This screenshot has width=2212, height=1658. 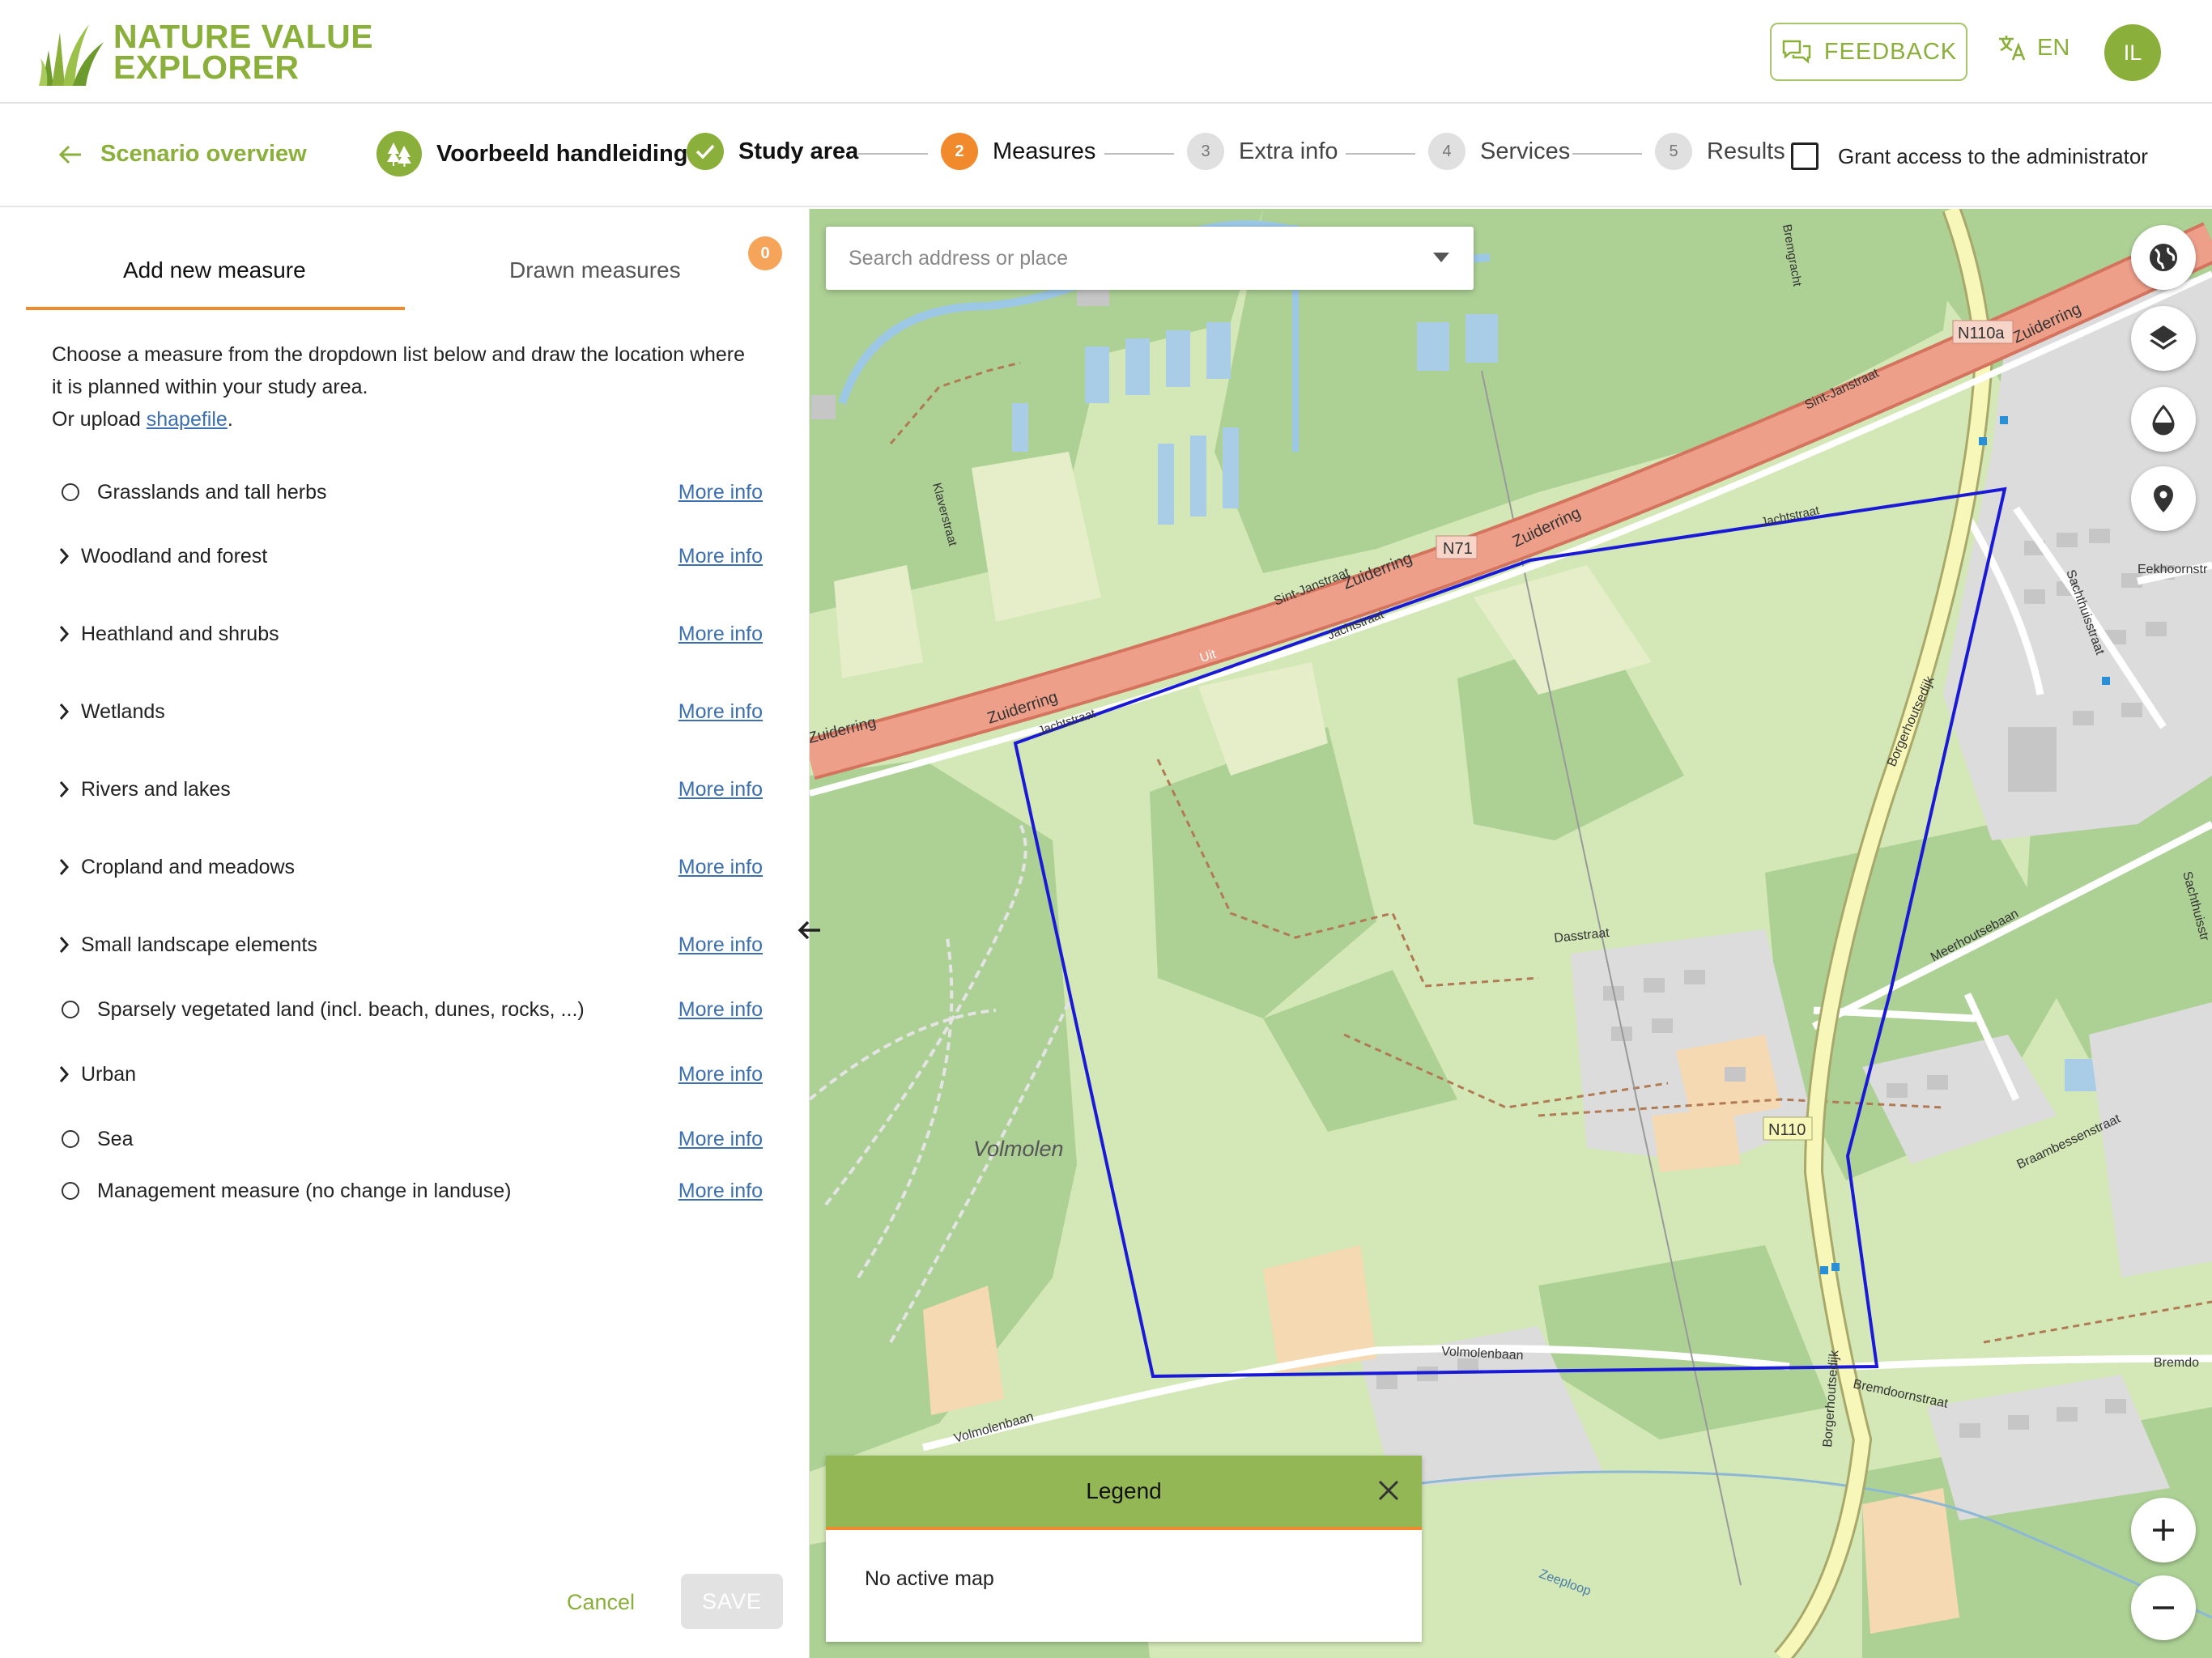 What do you see at coordinates (212, 492) in the screenshot?
I see `measure-label: Grasslands and tall herbs` at bounding box center [212, 492].